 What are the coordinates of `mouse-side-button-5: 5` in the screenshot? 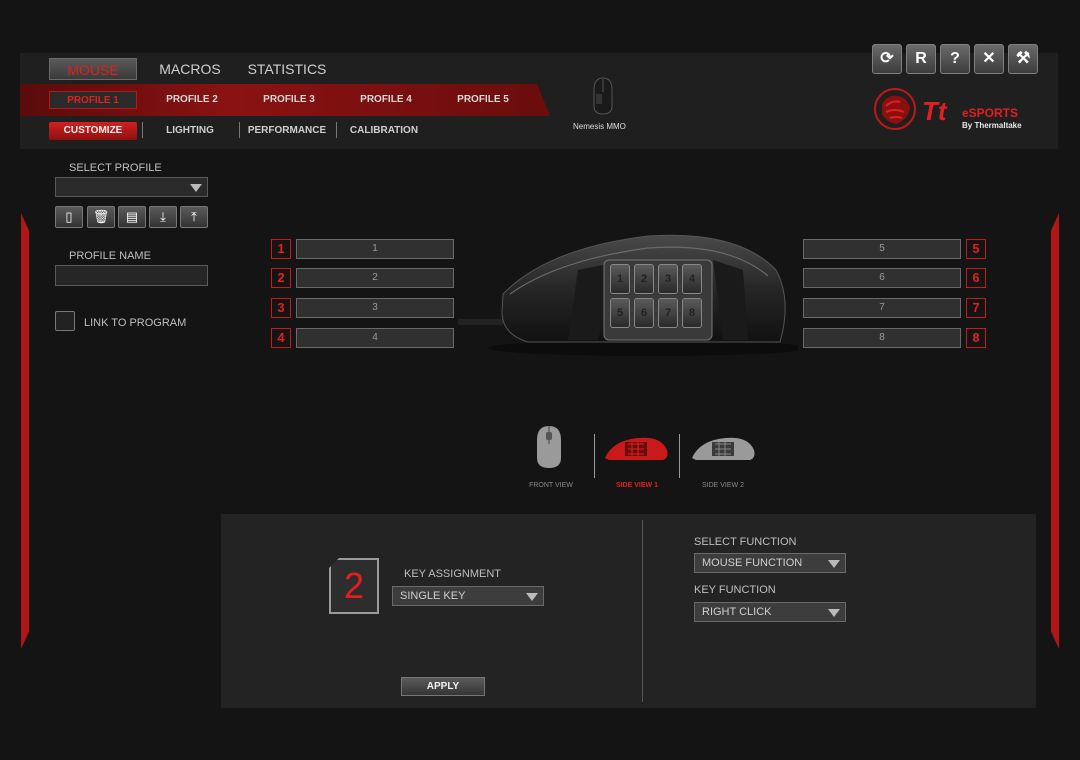 It's located at (620, 313).